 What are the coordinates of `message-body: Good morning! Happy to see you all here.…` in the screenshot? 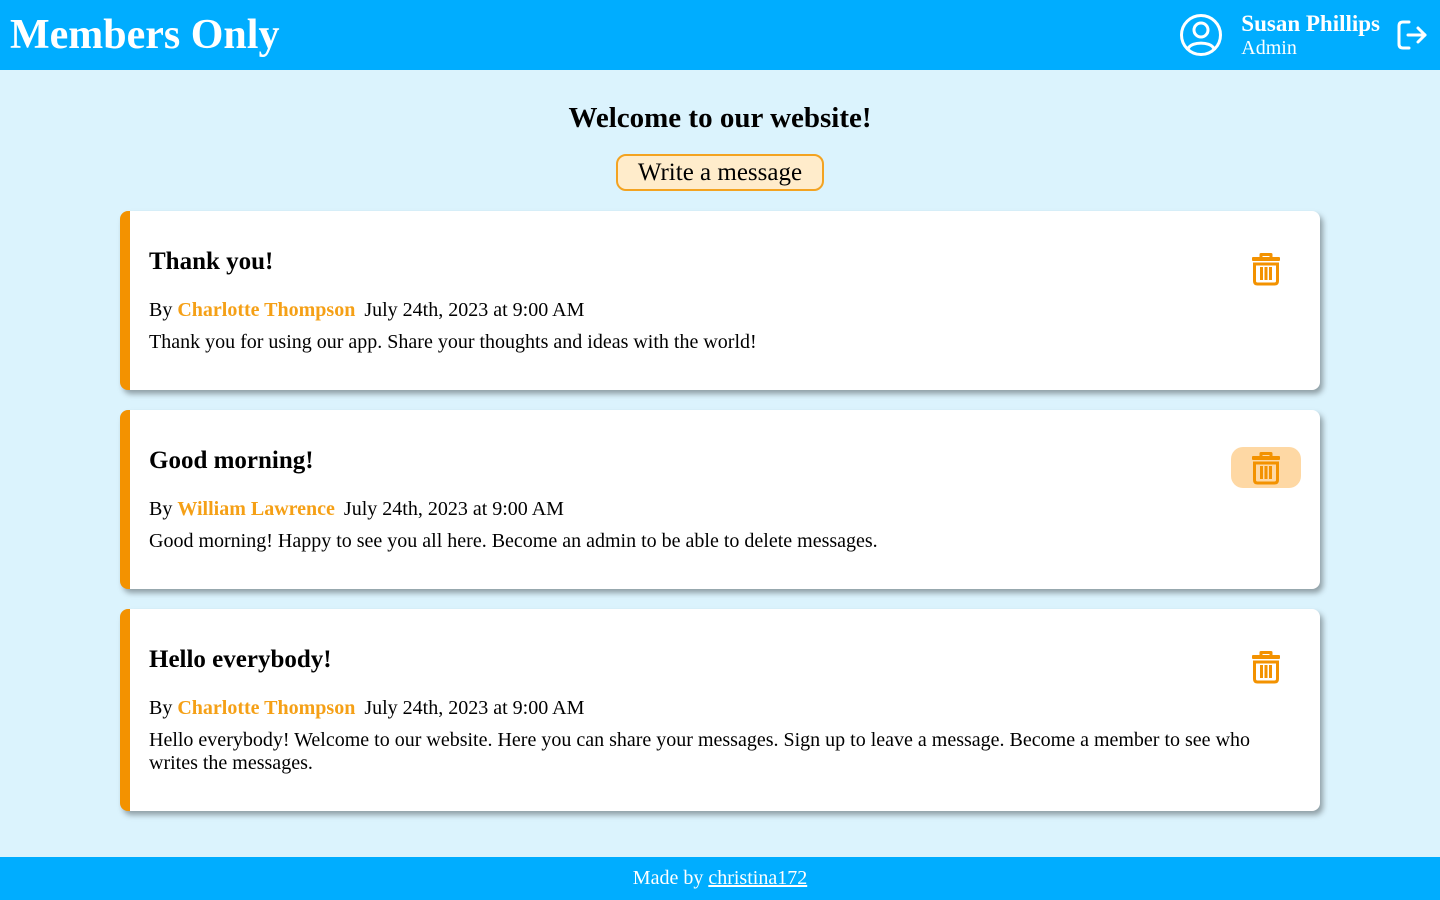 It's located at (513, 541).